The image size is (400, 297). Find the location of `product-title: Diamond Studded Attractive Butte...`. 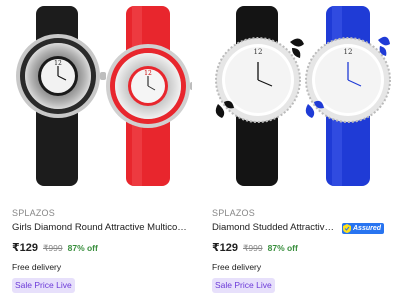

product-title: Diamond Studded Attractive Butte... is located at coordinates (275, 228).